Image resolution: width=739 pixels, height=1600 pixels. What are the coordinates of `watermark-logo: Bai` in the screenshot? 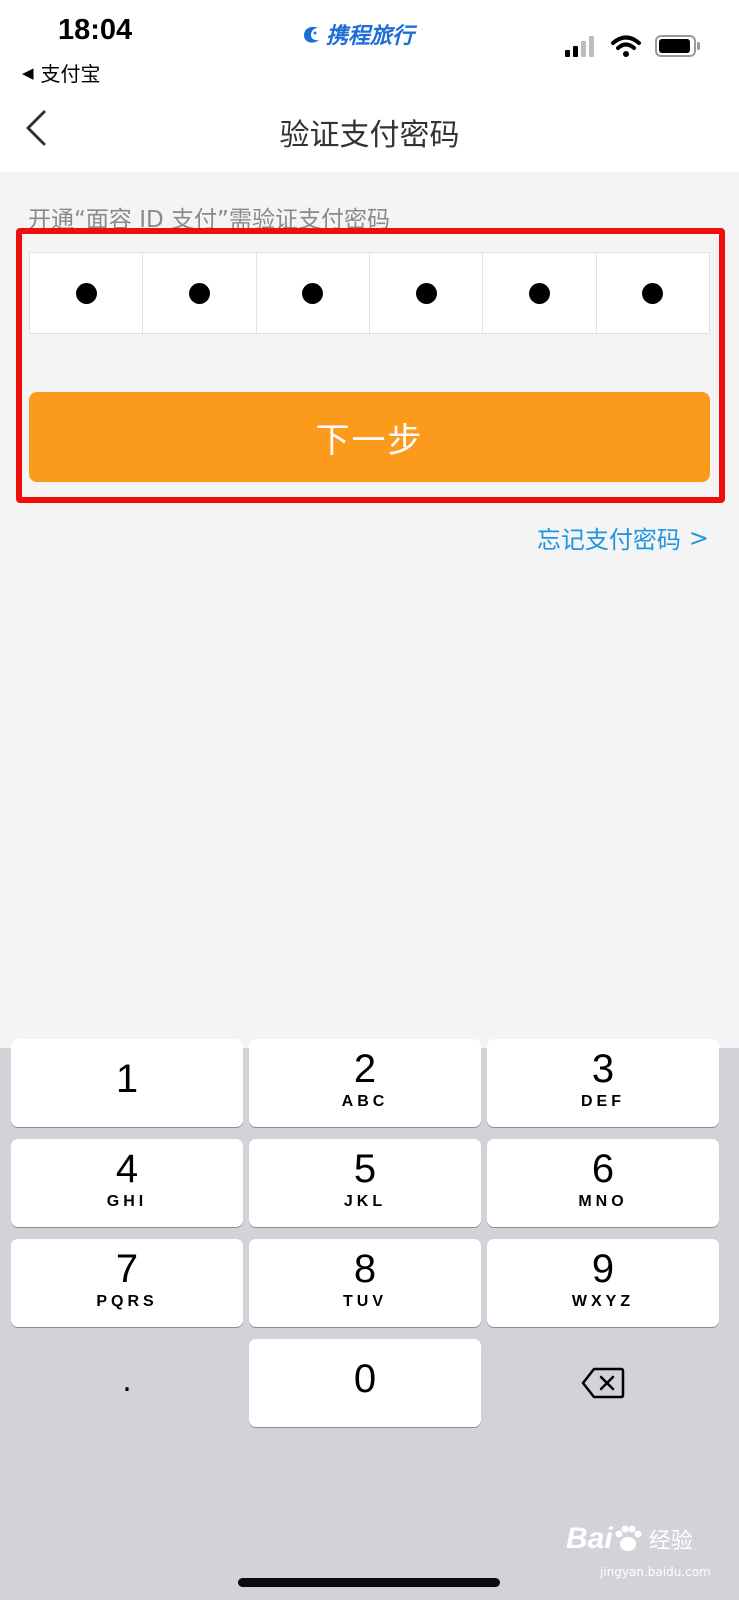 It's located at (589, 1538).